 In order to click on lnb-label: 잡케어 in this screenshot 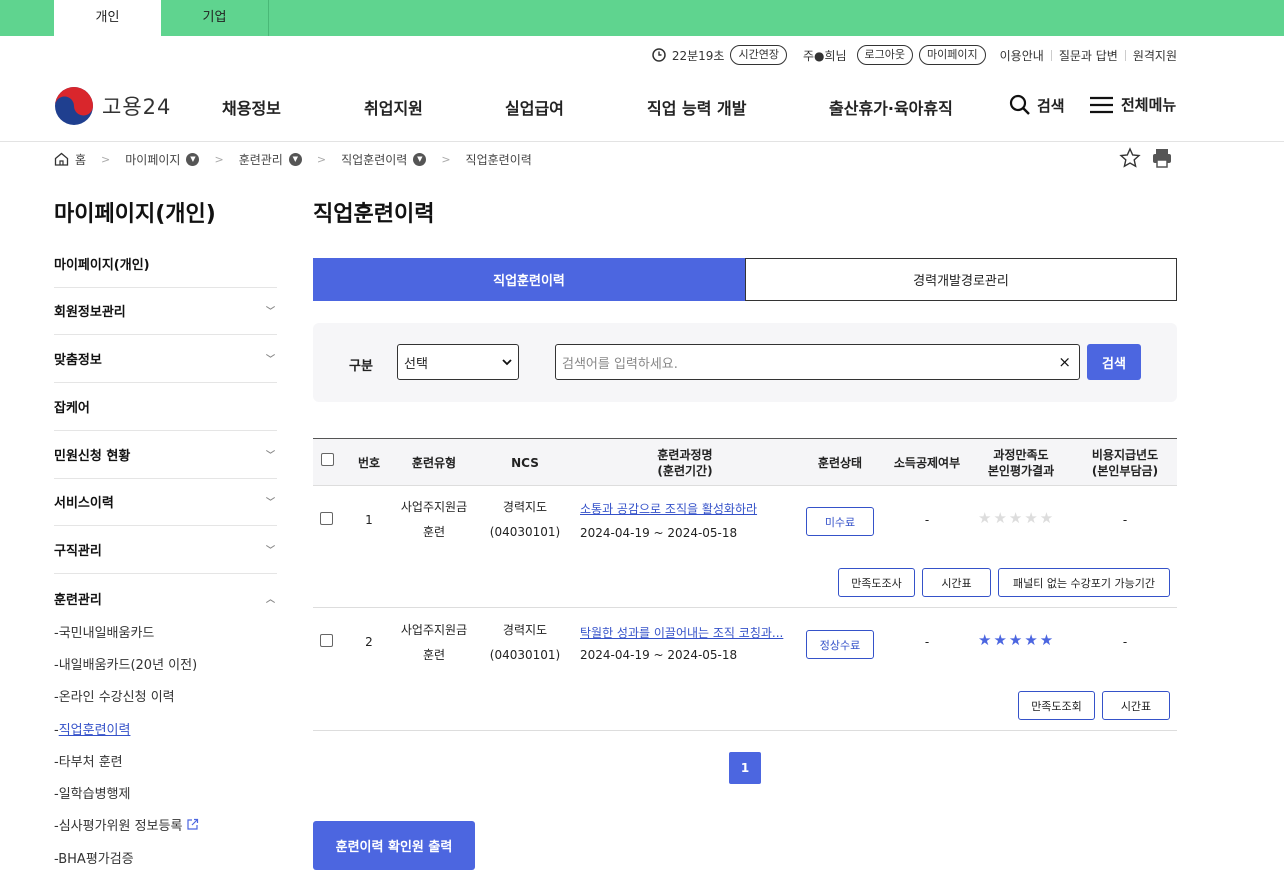, I will do `click(72, 408)`.